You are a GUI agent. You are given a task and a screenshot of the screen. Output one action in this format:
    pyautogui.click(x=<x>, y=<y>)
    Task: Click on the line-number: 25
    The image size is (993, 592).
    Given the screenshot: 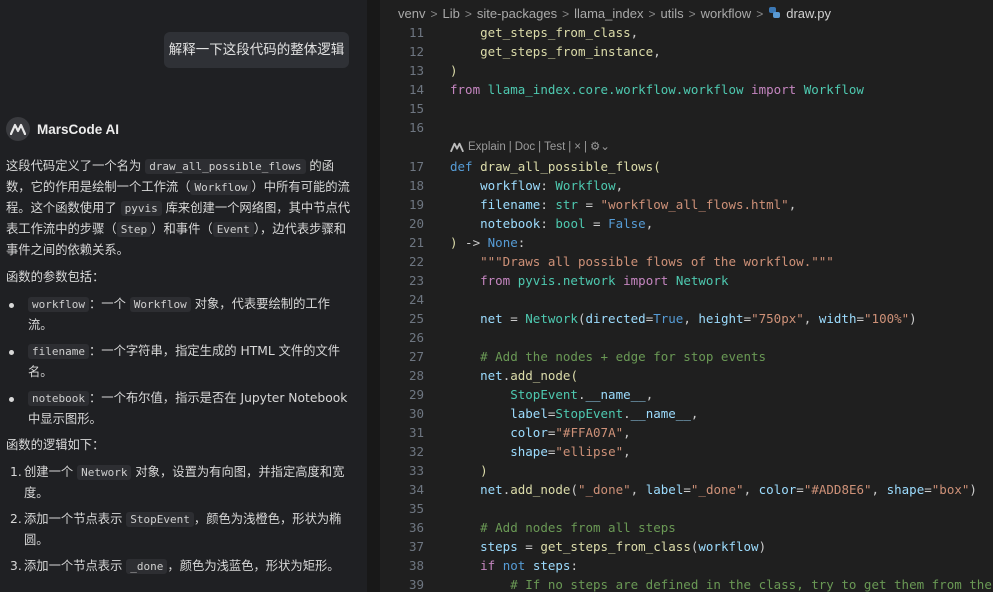 What is the action you would take?
    pyautogui.click(x=416, y=318)
    